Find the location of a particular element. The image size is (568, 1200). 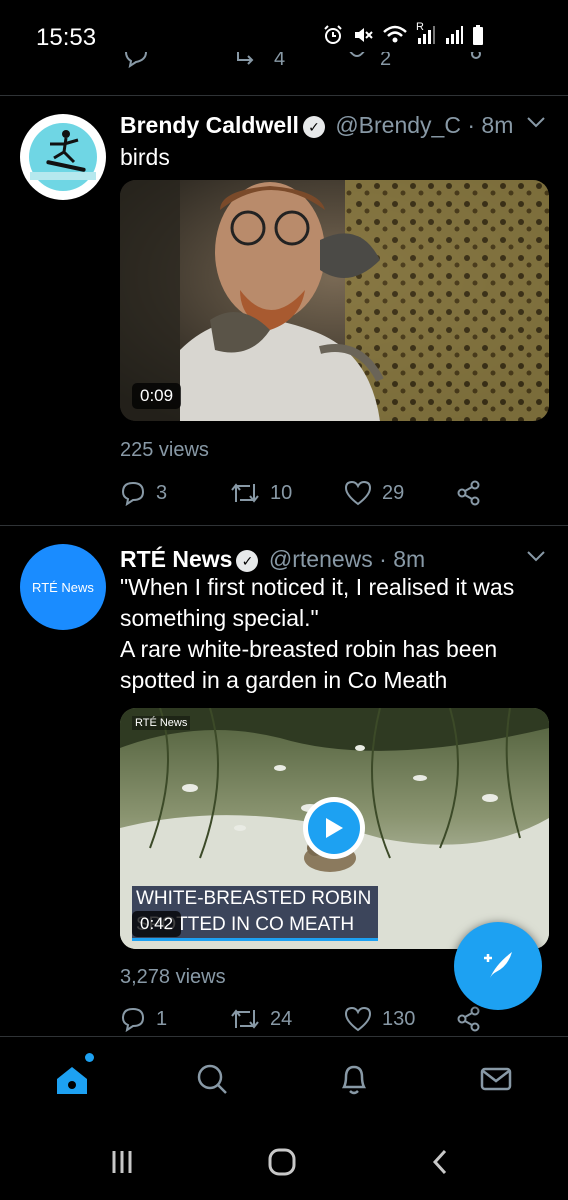

reply-count: 1 is located at coordinates (162, 1018).